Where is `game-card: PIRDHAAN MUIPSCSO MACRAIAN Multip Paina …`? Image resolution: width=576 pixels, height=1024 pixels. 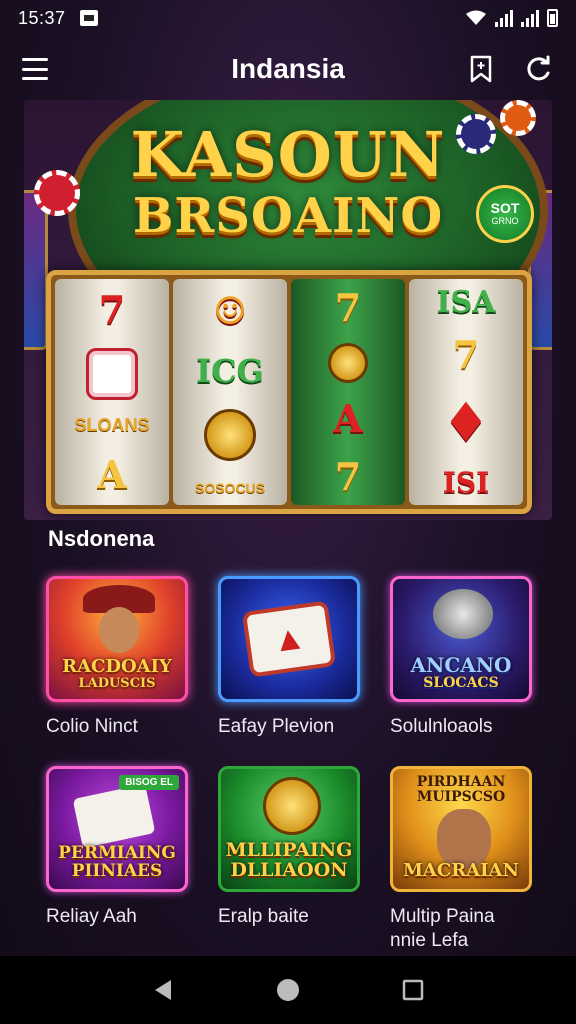 game-card: PIRDHAAN MUIPSCSO MACRAIAN Multip Paina … is located at coordinates (461, 861).